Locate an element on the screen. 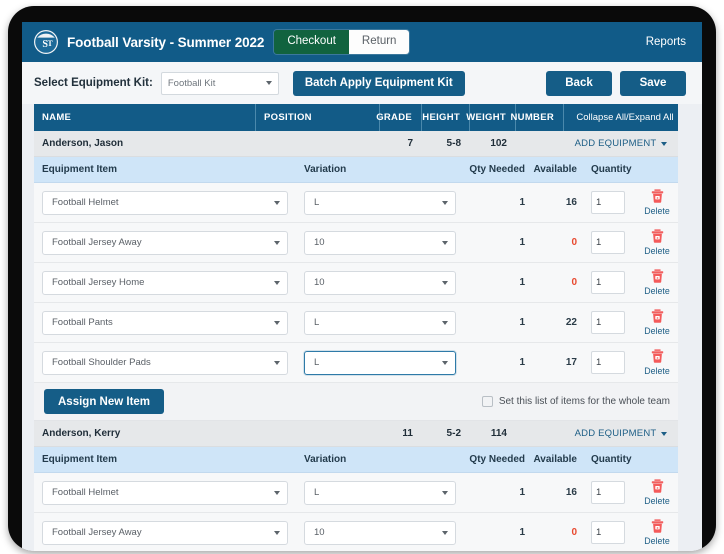  equipment-row: Football Jersey Home1010xDelete is located at coordinates (356, 283).